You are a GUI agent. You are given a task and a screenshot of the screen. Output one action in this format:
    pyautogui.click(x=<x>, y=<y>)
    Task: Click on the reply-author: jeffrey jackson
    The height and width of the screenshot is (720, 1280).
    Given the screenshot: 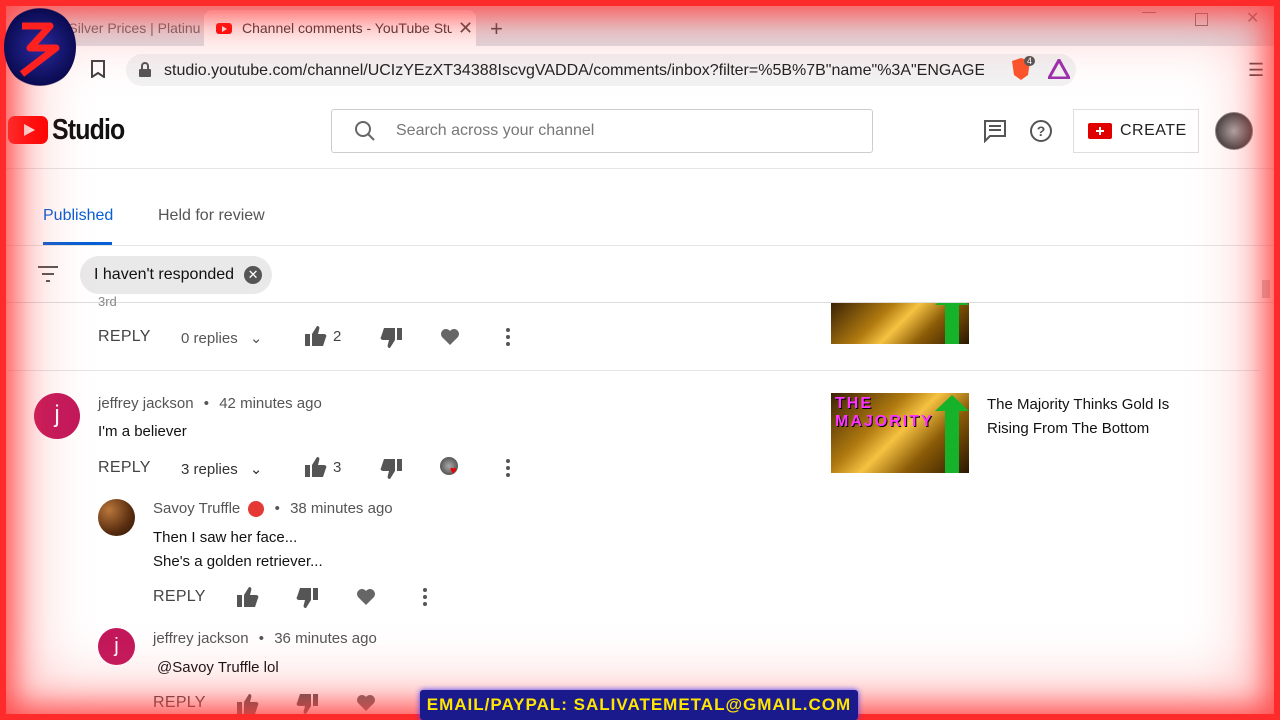 What is the action you would take?
    pyautogui.click(x=201, y=638)
    